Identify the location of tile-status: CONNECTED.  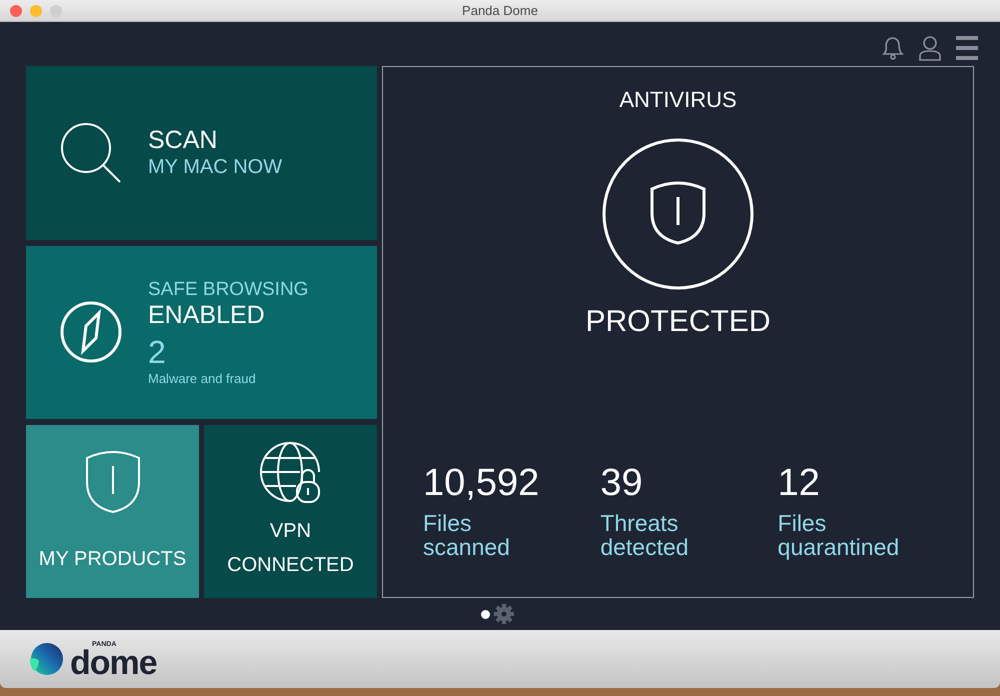
(290, 565).